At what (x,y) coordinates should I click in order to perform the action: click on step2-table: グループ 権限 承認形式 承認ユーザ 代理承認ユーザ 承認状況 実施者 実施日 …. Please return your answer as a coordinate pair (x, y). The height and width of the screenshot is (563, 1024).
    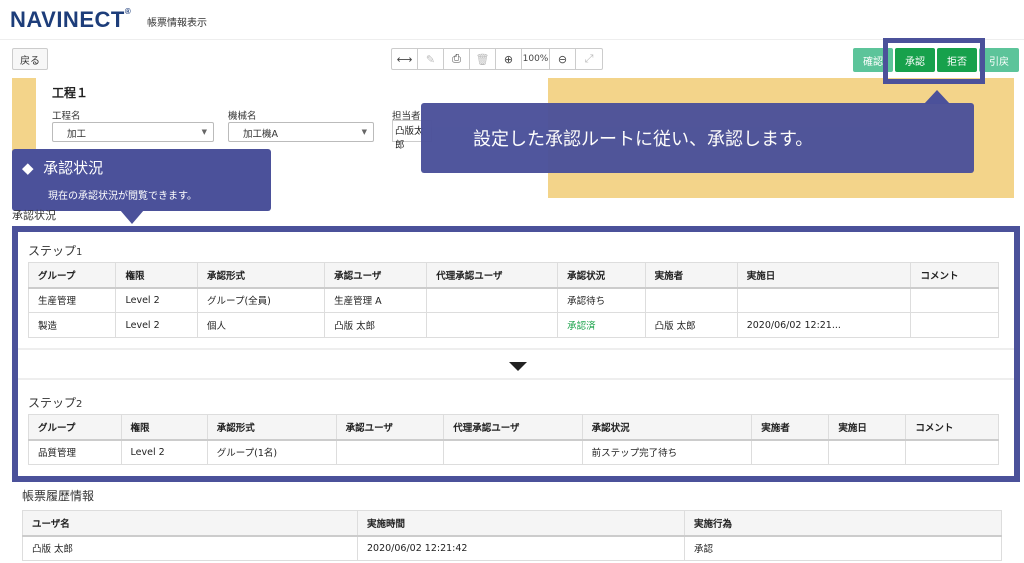
    Looking at the image, I should click on (513, 439).